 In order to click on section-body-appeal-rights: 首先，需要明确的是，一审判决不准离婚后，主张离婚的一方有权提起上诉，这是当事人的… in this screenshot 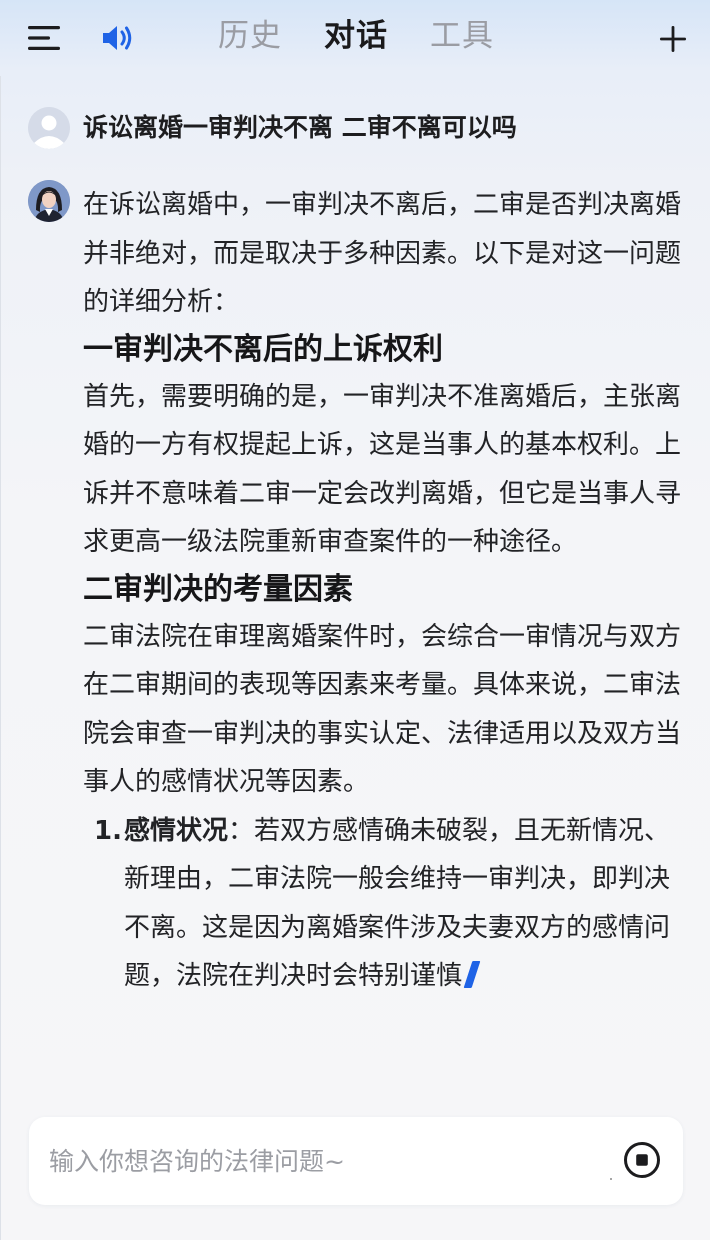, I will do `click(382, 469)`.